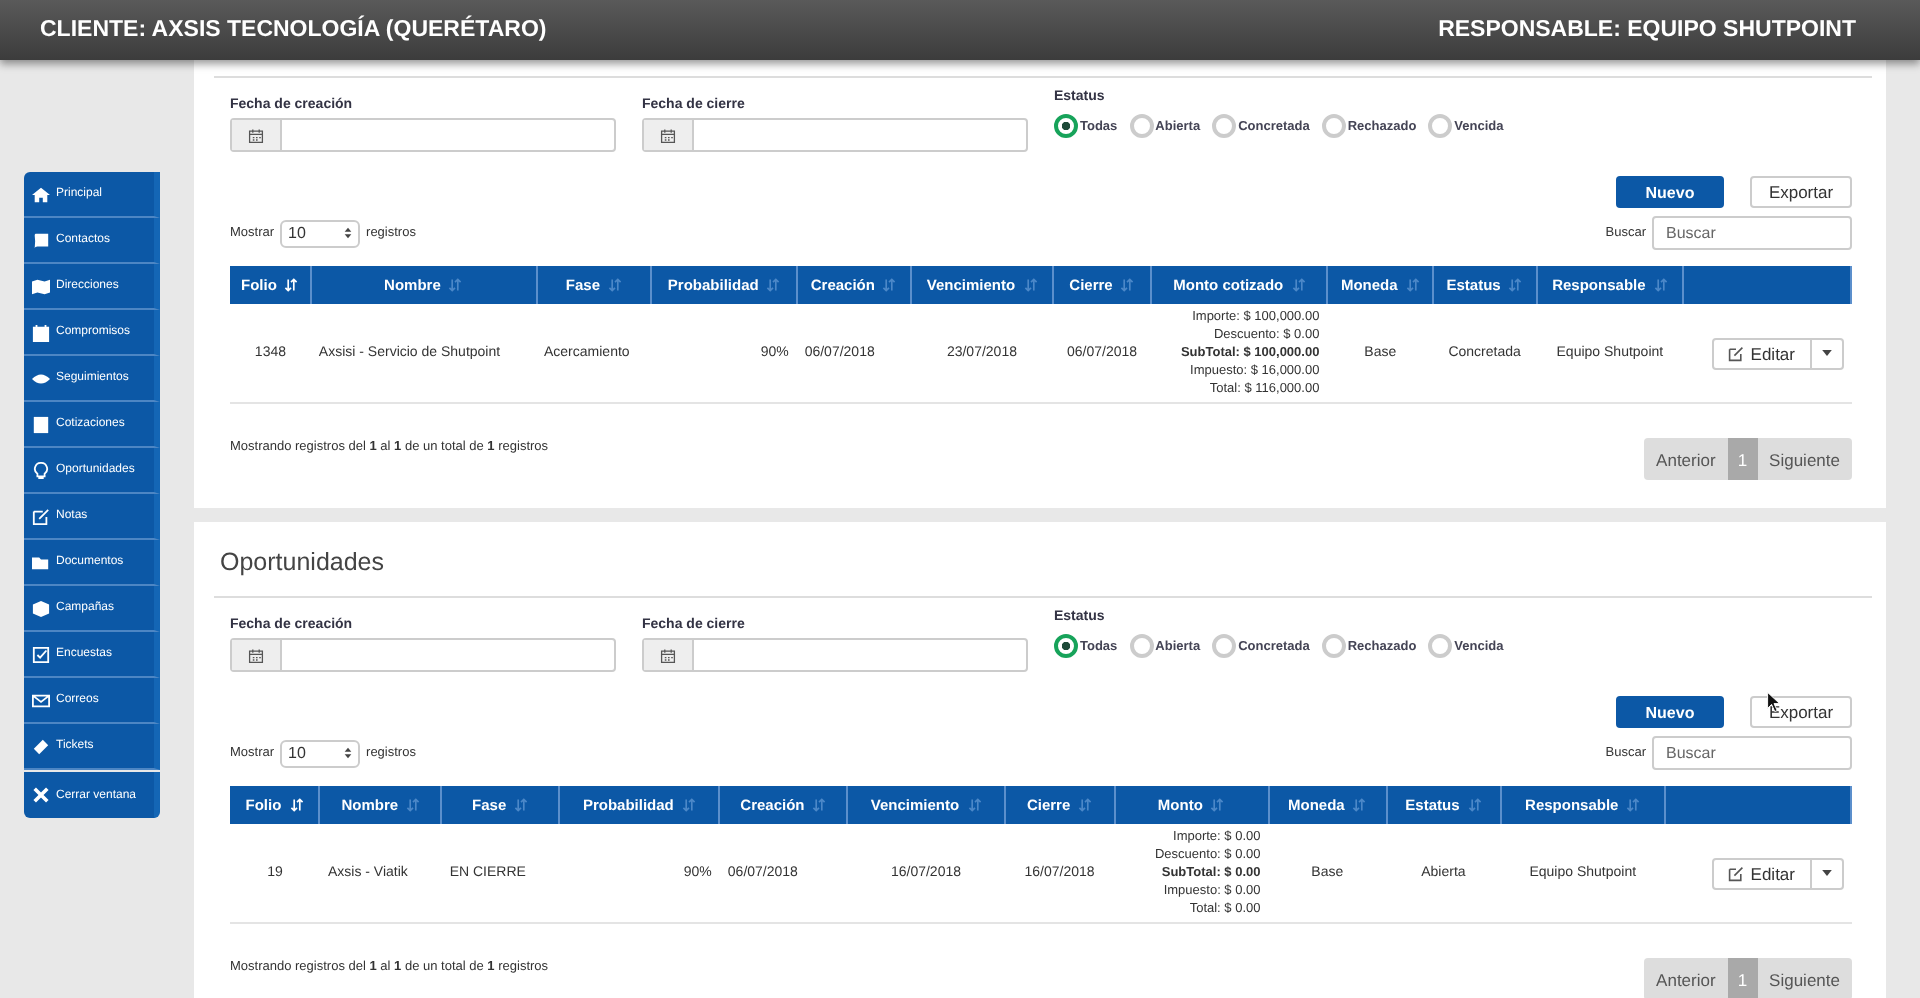 This screenshot has height=998, width=1920. I want to click on folder-icon, so click(41, 562).